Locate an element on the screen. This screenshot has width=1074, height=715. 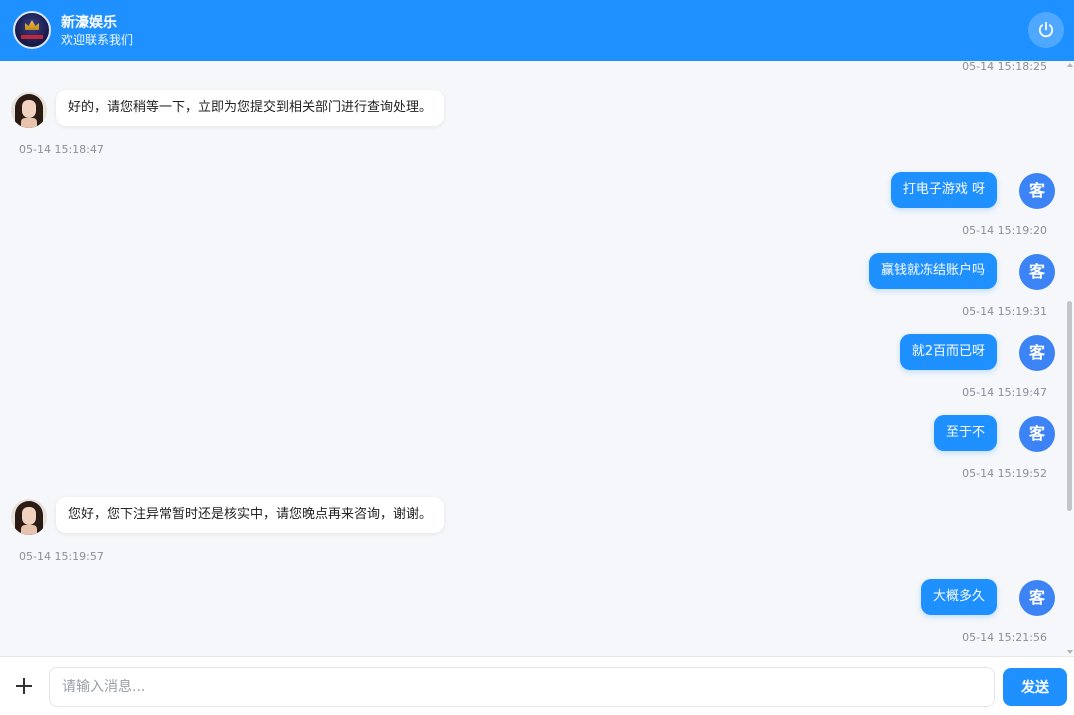
power-button is located at coordinates (1046, 30).